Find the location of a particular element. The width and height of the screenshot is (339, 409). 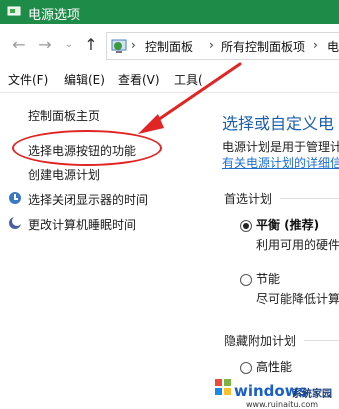

page-heading: 选择或自定义电 is located at coordinates (278, 123).